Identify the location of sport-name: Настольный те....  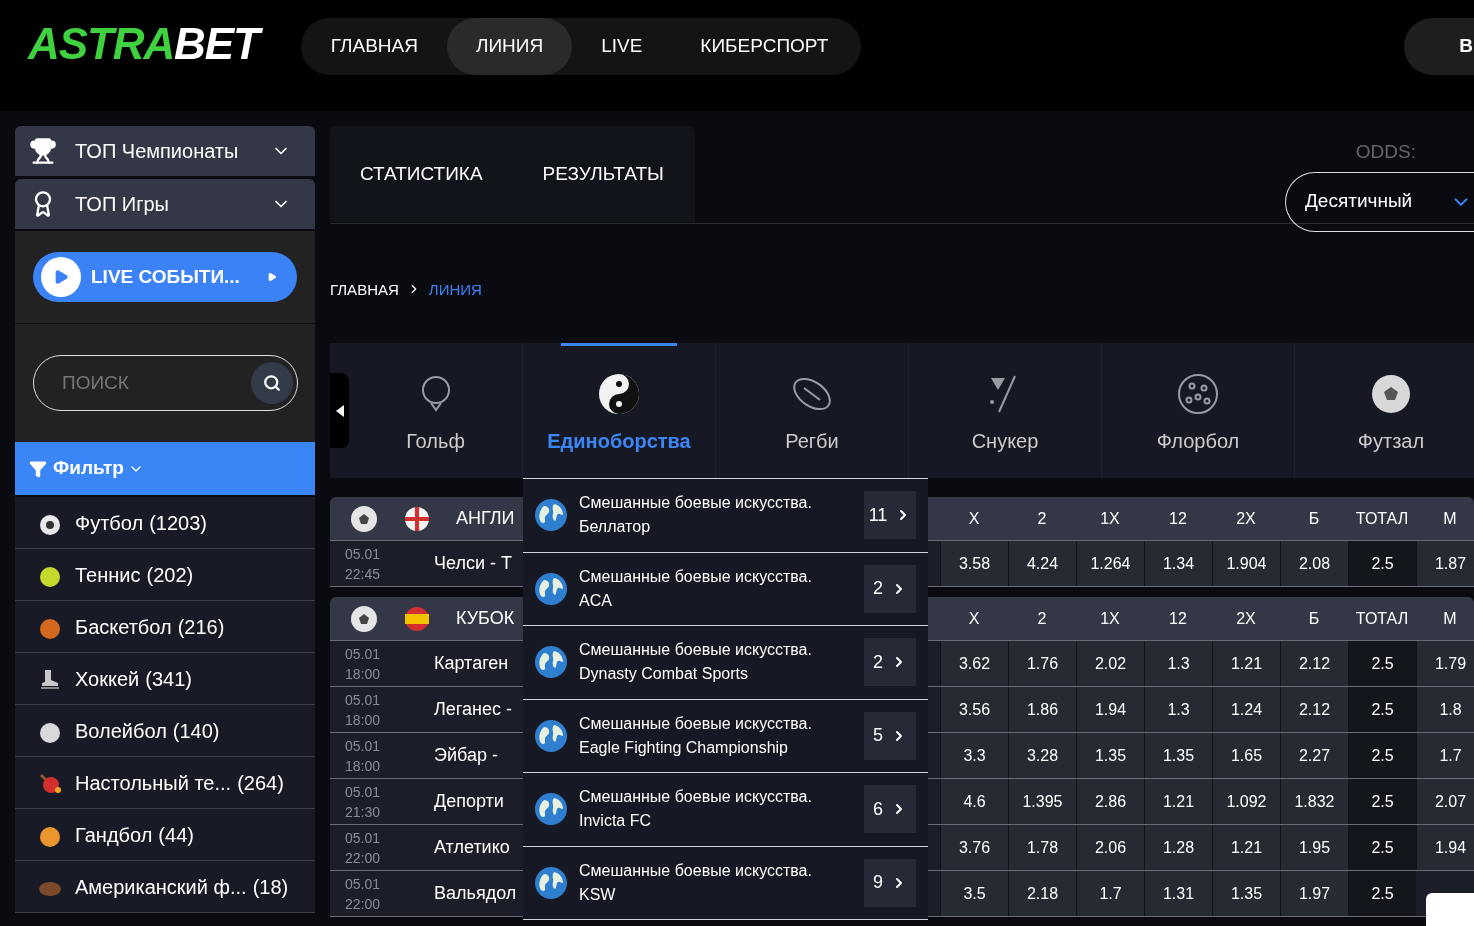
(153, 783).